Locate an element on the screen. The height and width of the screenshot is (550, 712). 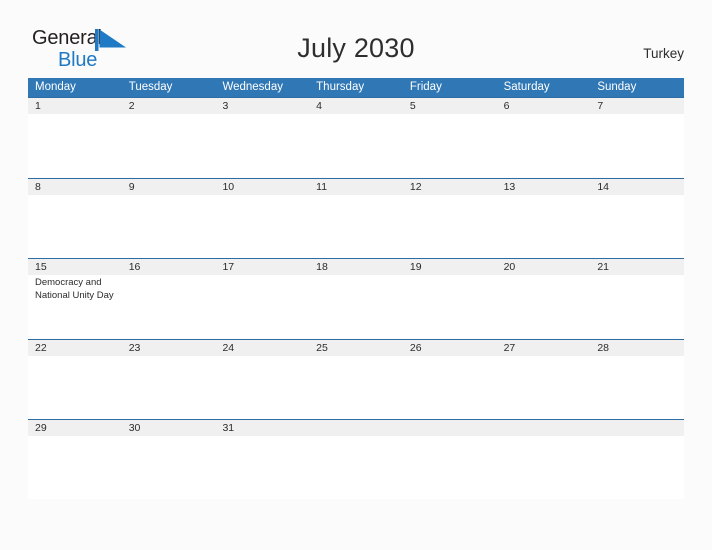
week-row: 29 30 31 is located at coordinates (356, 459).